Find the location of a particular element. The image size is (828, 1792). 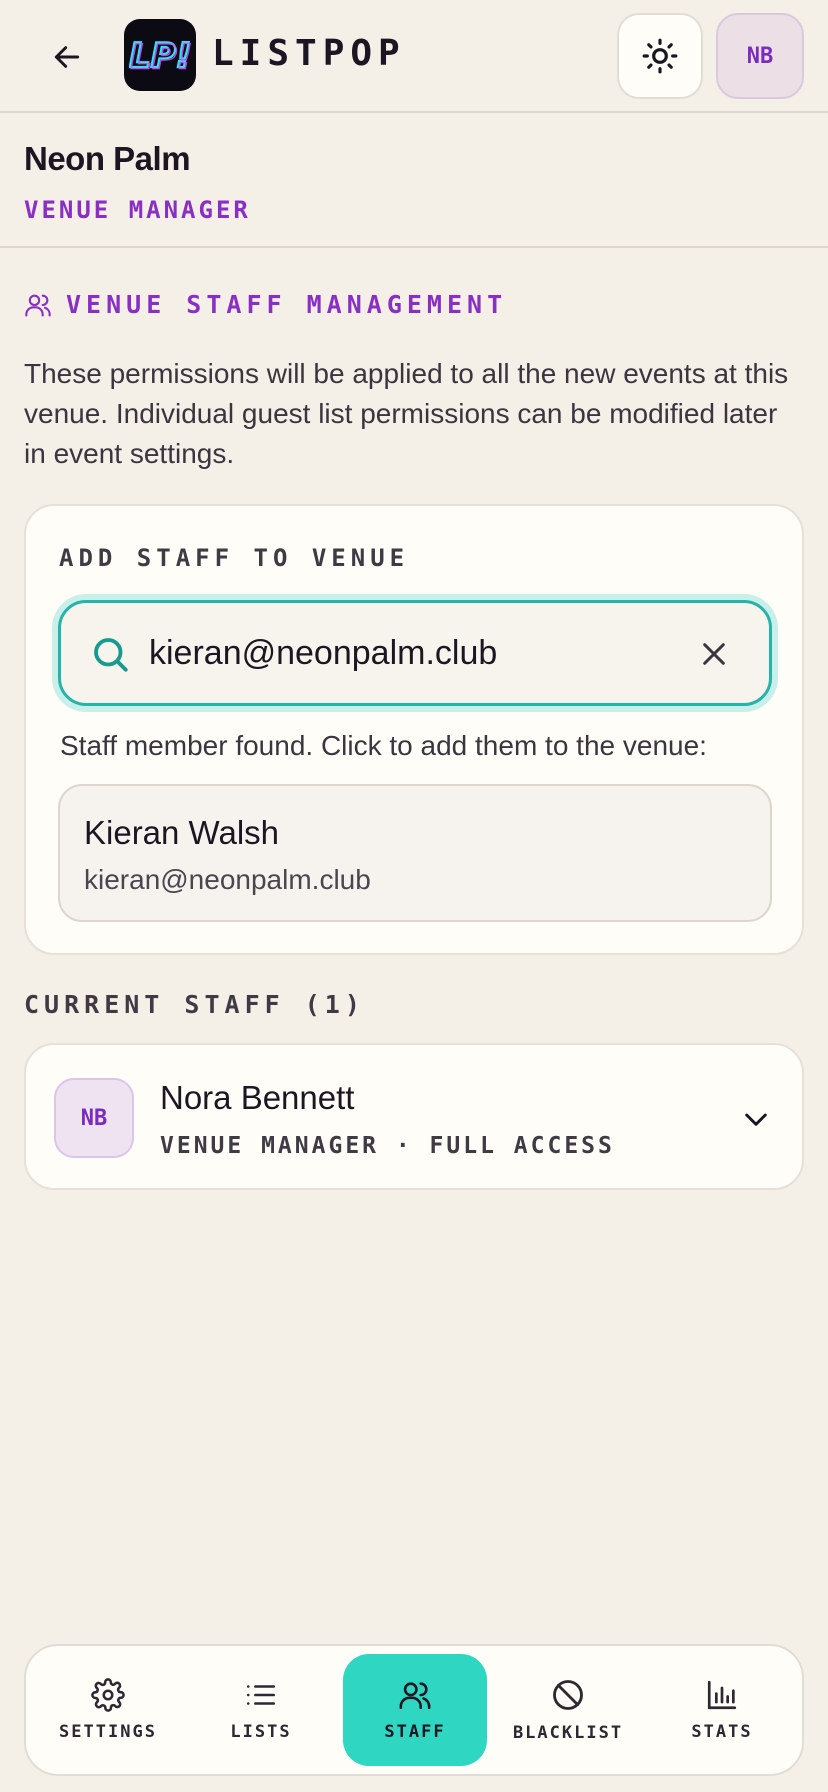

bottom-nav: SETTINGS LISTS STAFF BLACKLIST STATS is located at coordinates (414, 1710).